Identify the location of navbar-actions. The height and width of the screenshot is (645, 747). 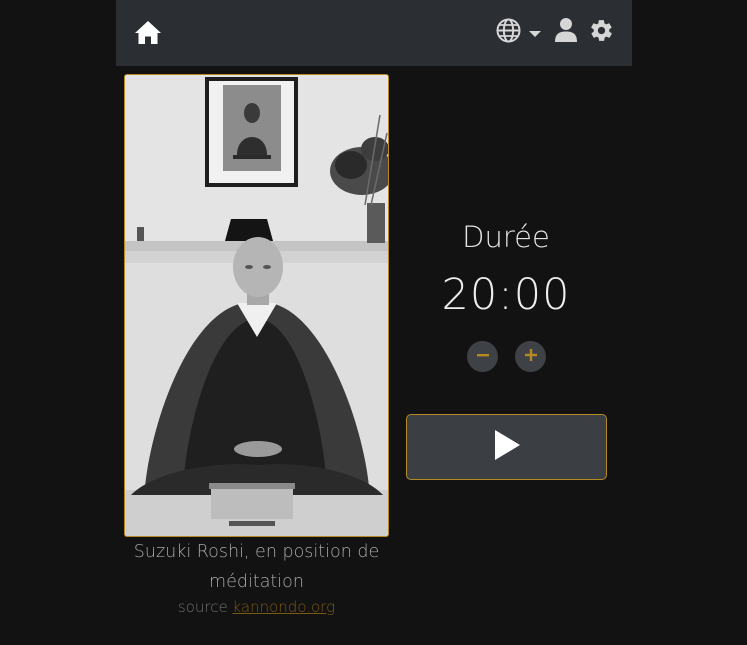
(555, 32).